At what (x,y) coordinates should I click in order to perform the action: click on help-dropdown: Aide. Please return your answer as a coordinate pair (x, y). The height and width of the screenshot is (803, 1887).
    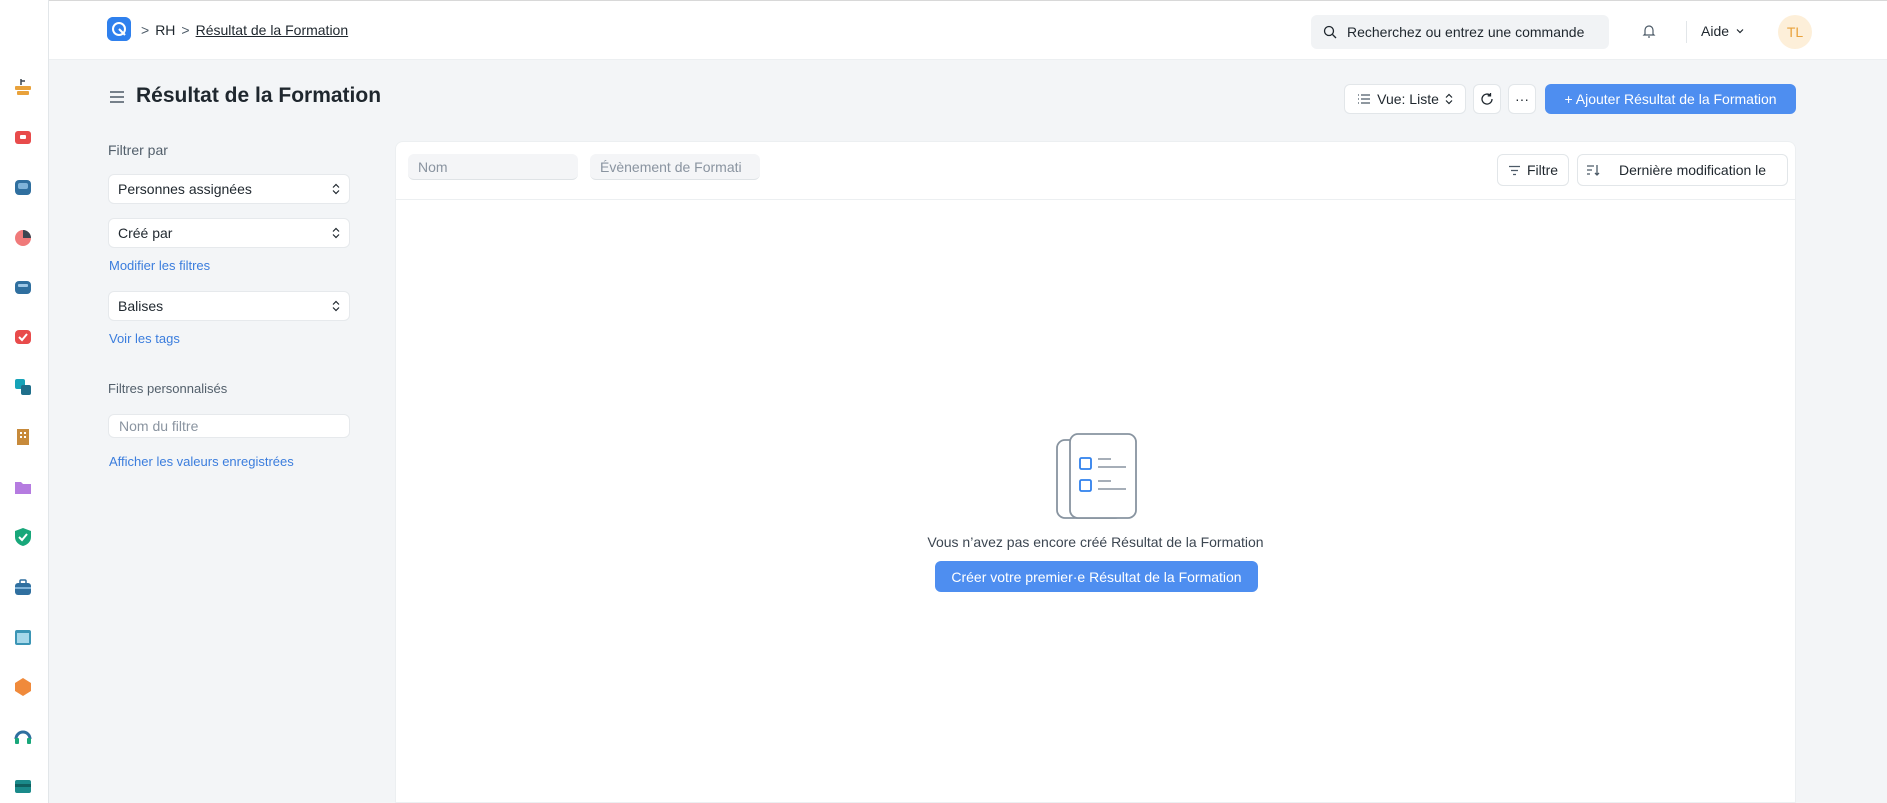
    Looking at the image, I should click on (1723, 31).